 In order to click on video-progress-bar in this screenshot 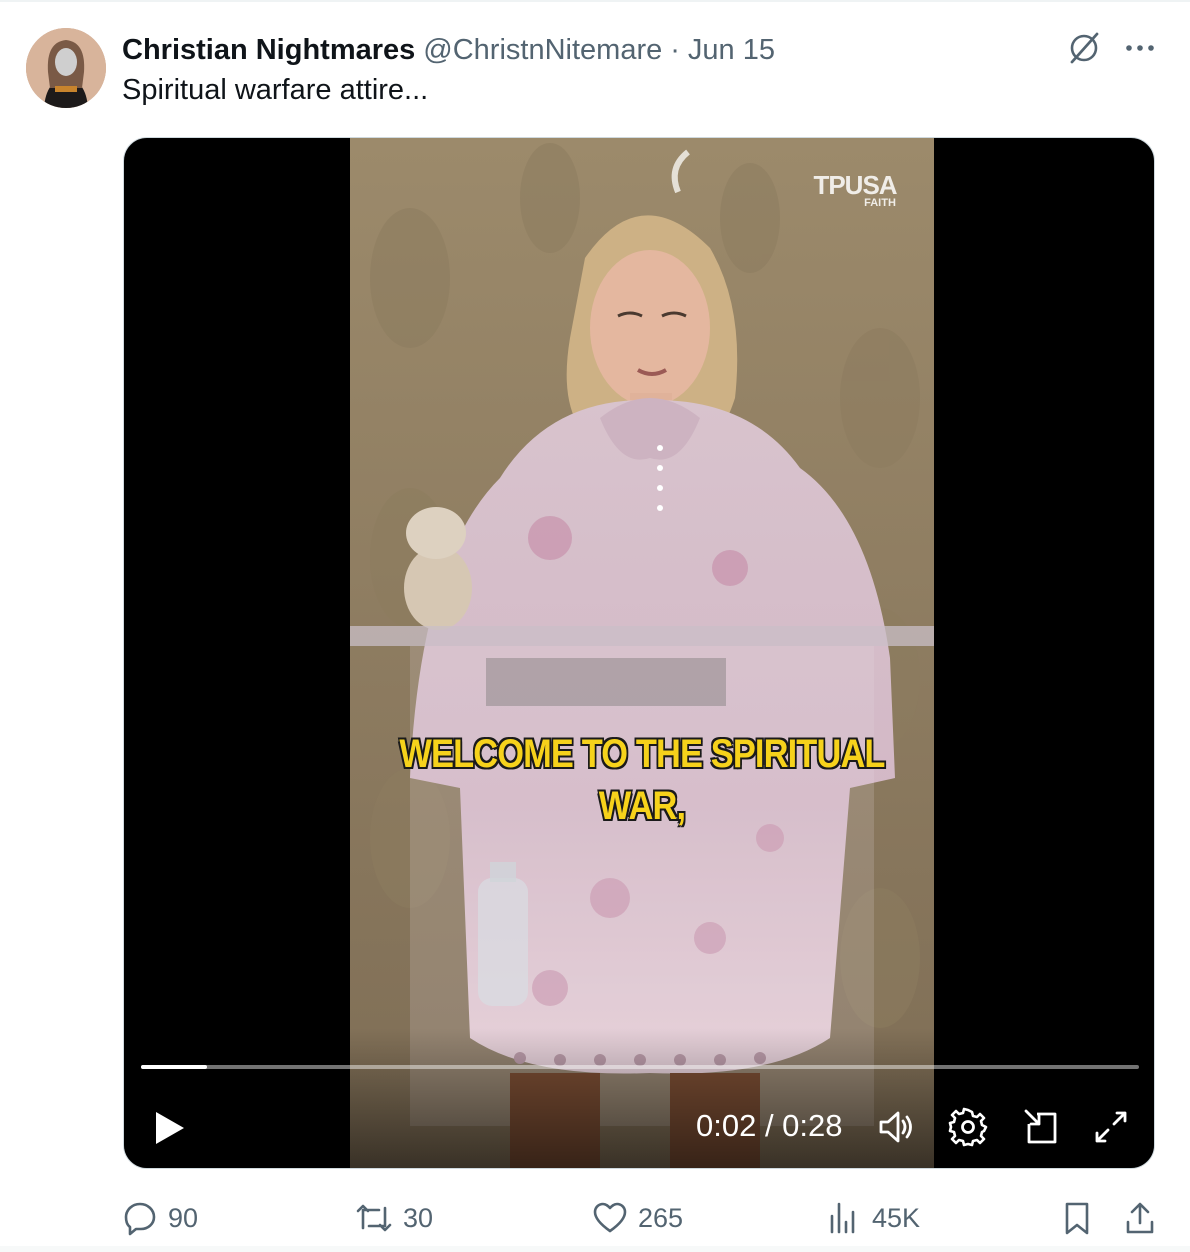, I will do `click(640, 1067)`.